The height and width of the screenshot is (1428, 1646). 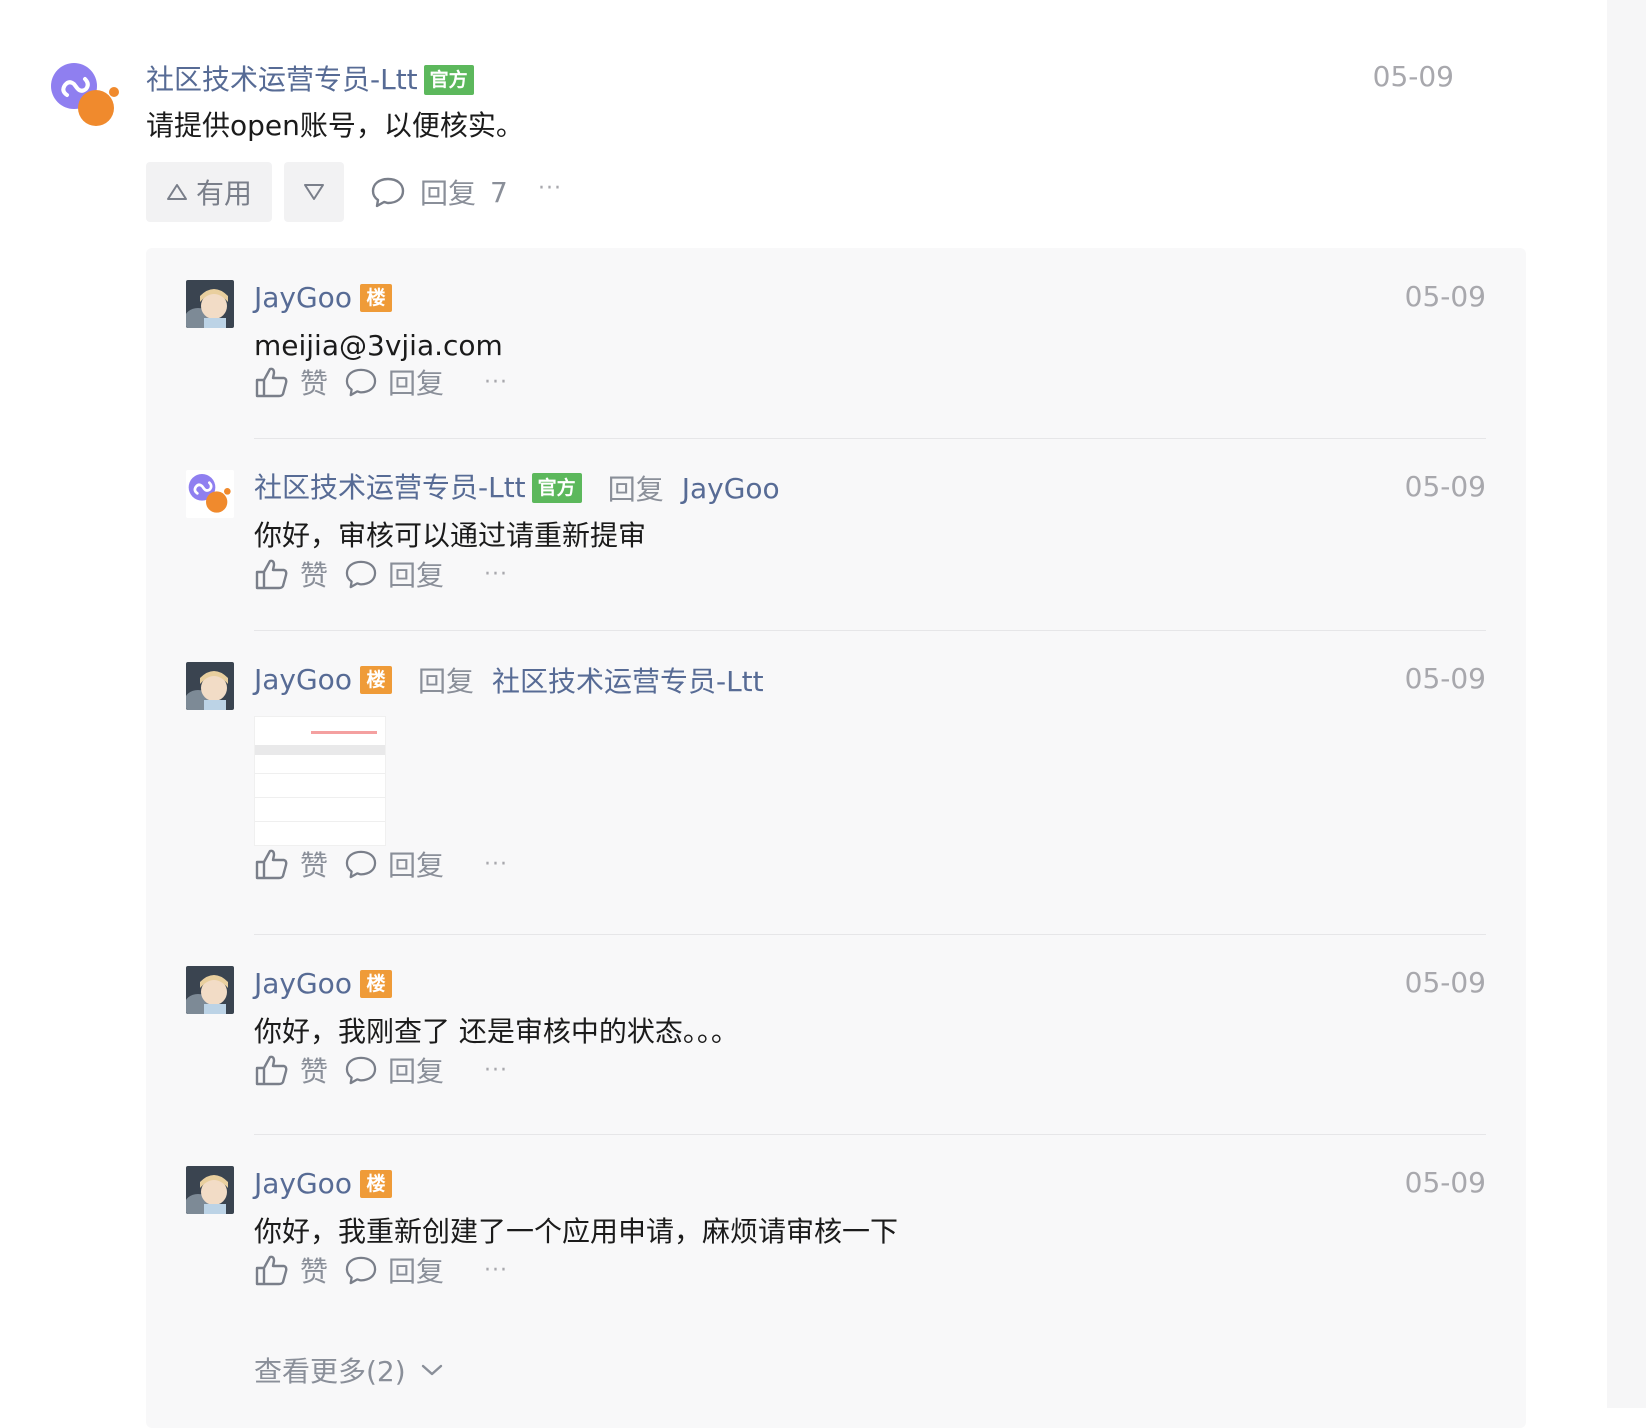 I want to click on reply-text: 你好，我重新创建了一个应用申请，麻烦请审核一下, so click(x=576, y=1231).